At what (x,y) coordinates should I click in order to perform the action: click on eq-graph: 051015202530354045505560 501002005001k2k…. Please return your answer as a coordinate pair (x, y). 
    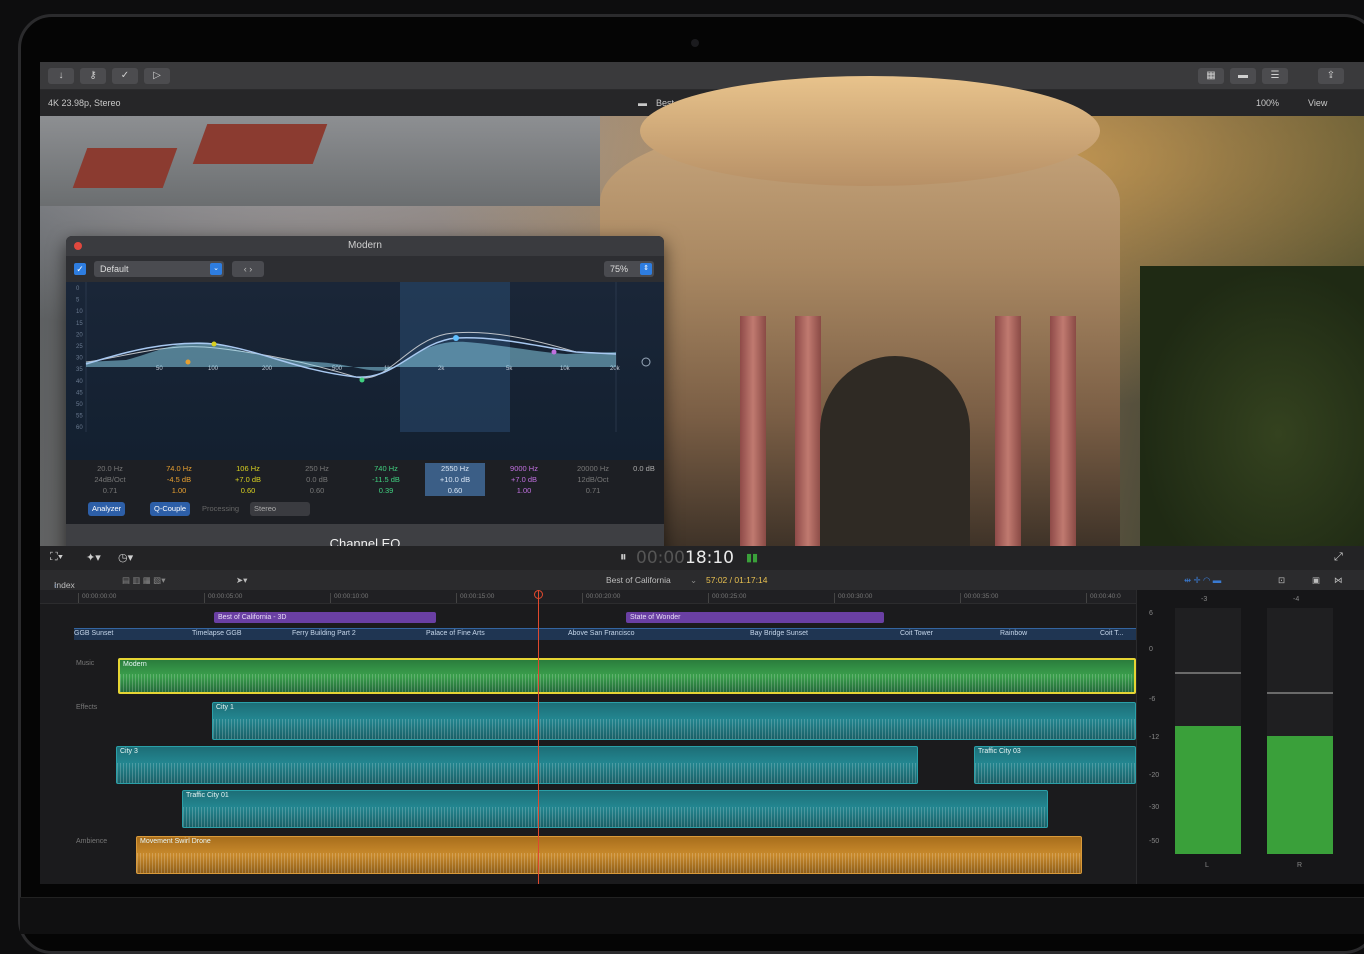
    Looking at the image, I should click on (365, 371).